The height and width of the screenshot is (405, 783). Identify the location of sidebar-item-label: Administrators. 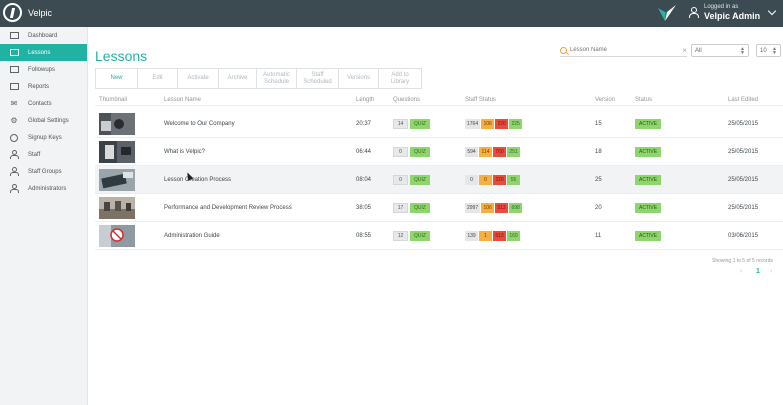
(47, 188).